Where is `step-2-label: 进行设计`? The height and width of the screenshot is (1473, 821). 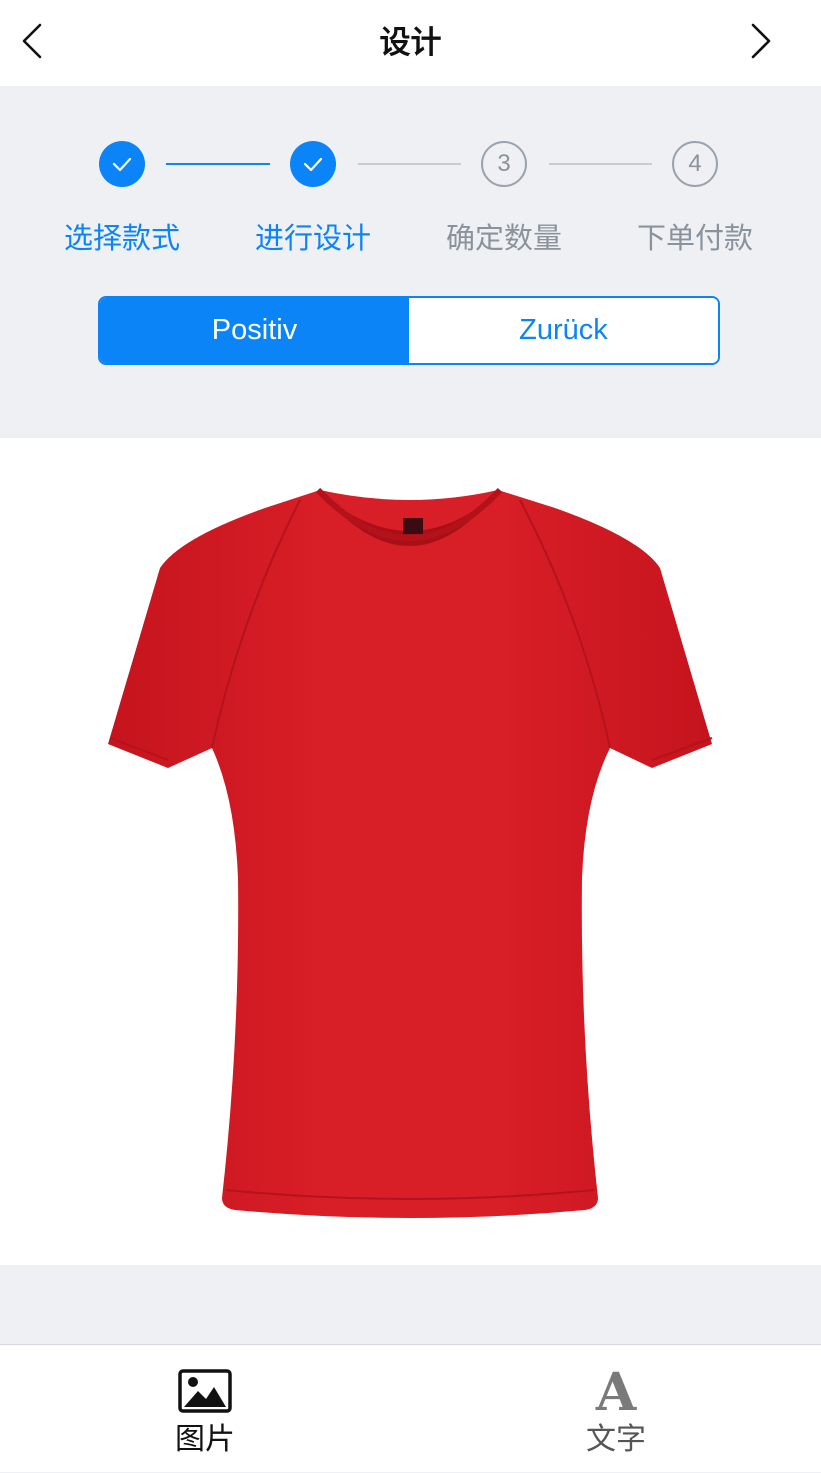
step-2-label: 进行设计 is located at coordinates (312, 238).